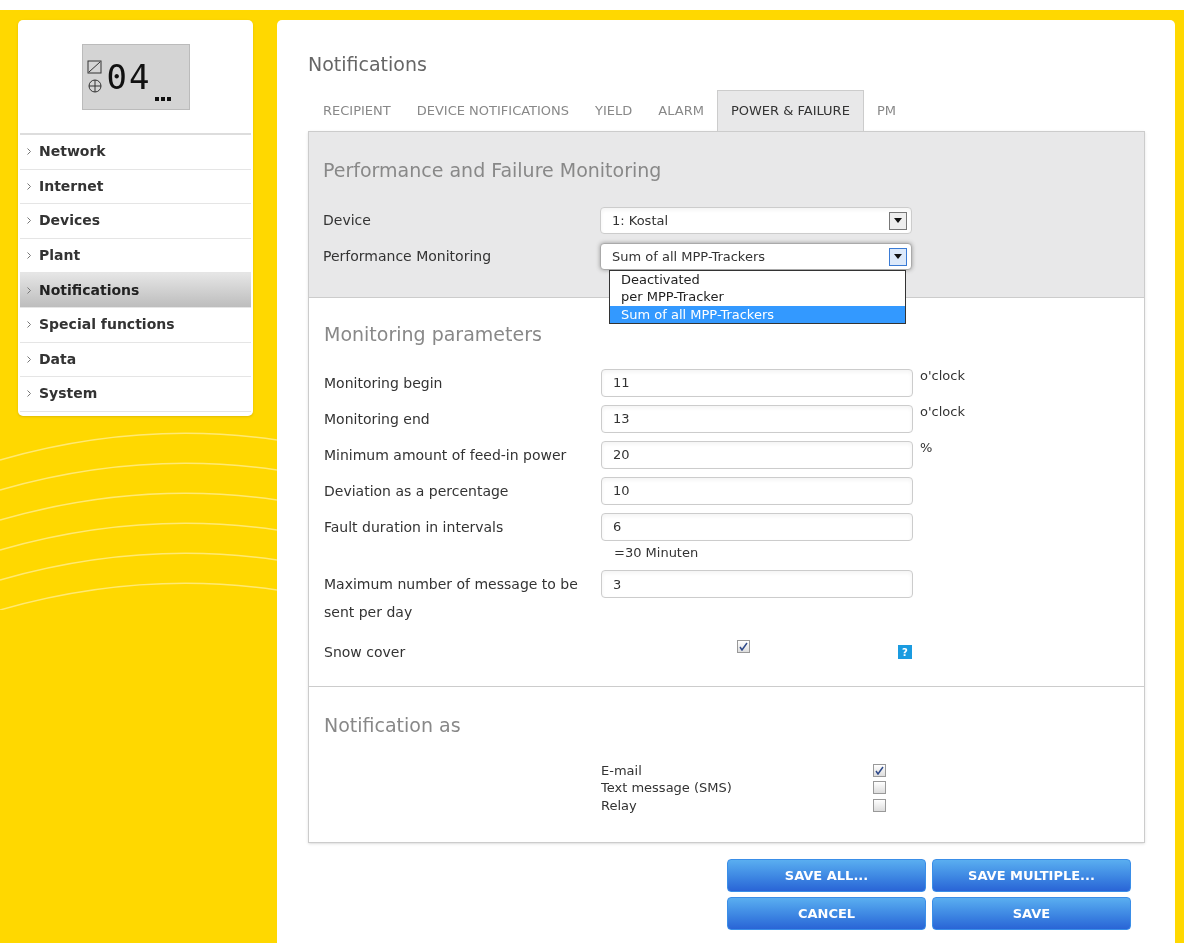  Describe the element at coordinates (614, 110) in the screenshot. I see `tab: YIELD` at that location.